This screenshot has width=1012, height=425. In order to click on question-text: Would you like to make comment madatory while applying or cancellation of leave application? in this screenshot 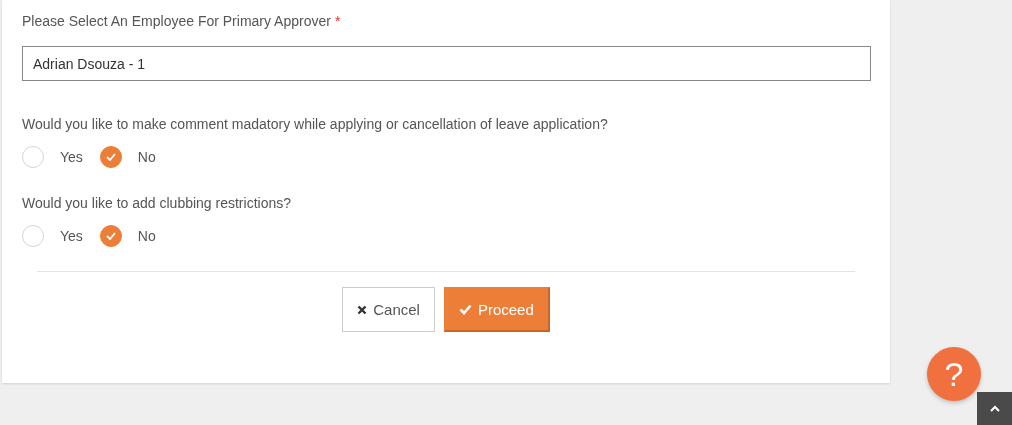, I will do `click(315, 124)`.